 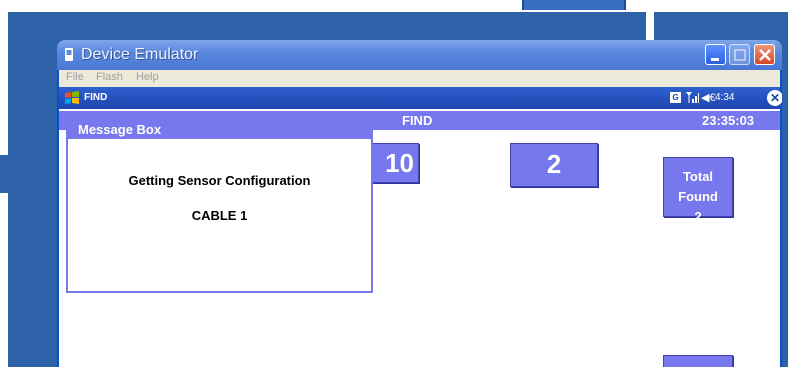 What do you see at coordinates (72, 98) in the screenshot?
I see `windows-start-flag-icon` at bounding box center [72, 98].